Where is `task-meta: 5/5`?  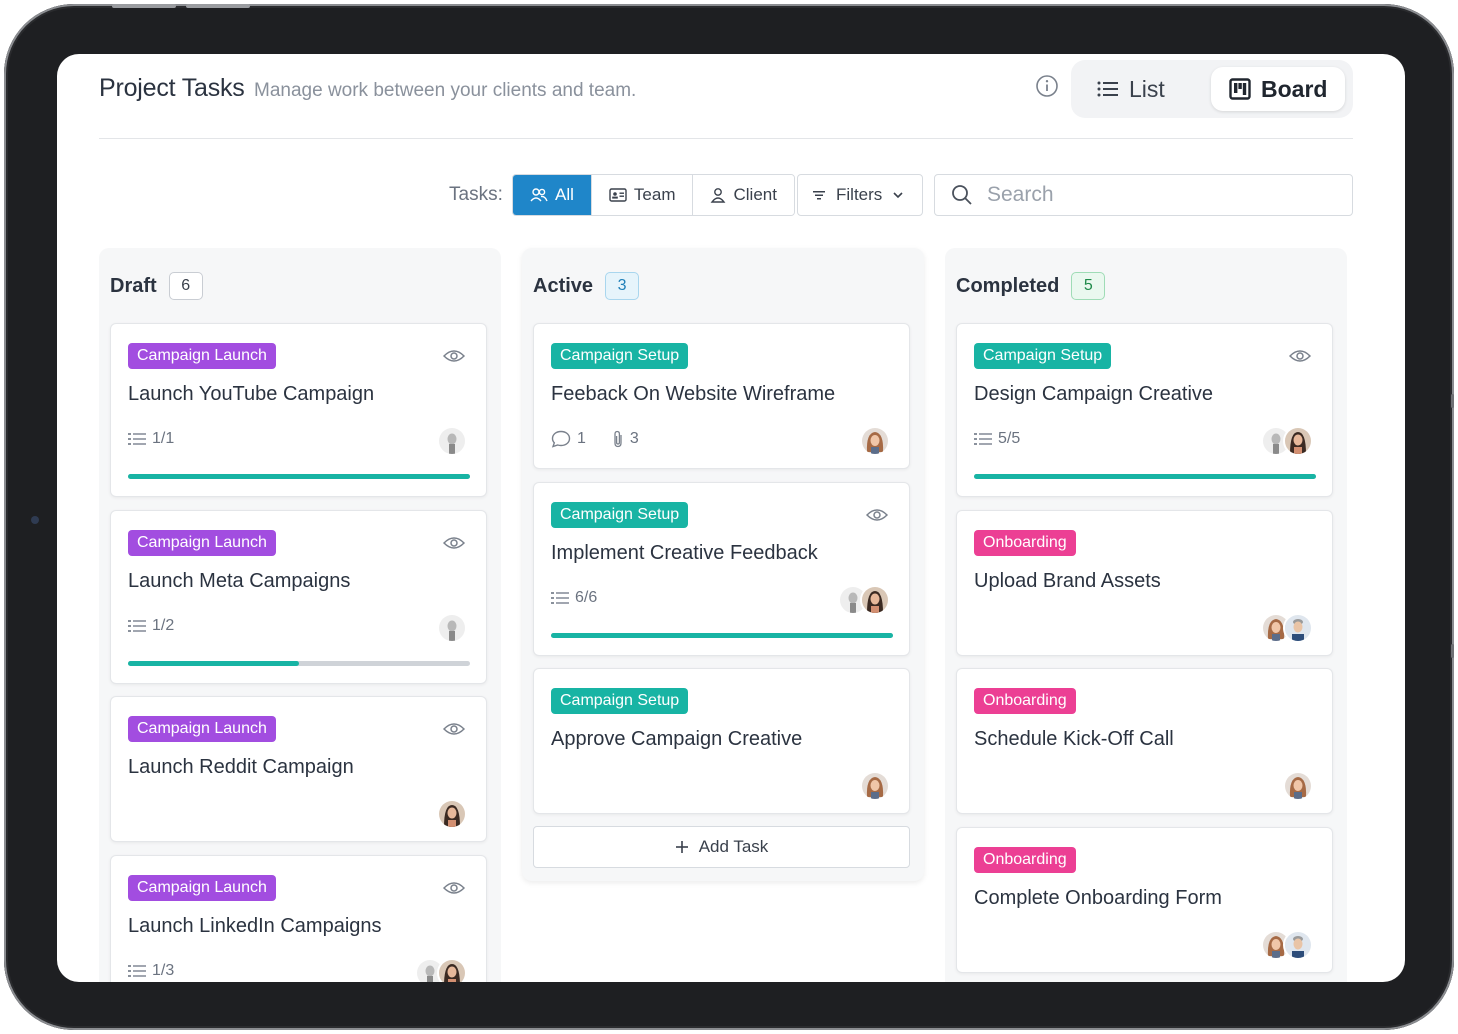
task-meta: 5/5 is located at coordinates (997, 439).